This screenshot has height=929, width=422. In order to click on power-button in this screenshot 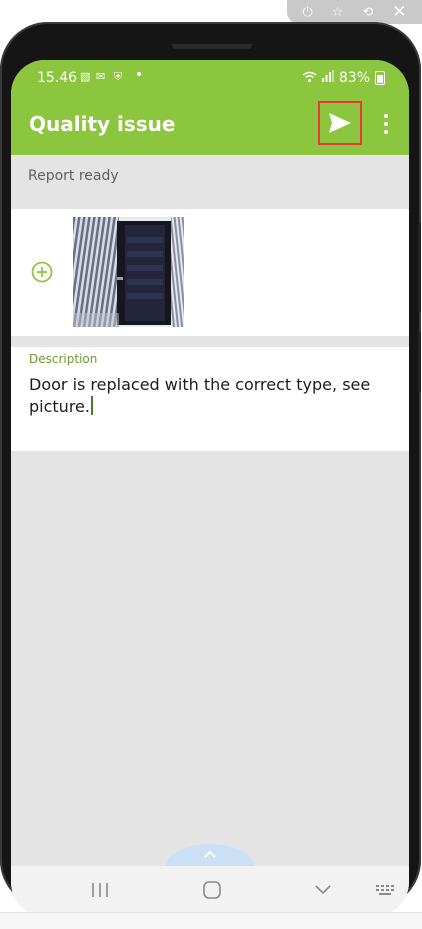, I will do `click(419, 362)`.